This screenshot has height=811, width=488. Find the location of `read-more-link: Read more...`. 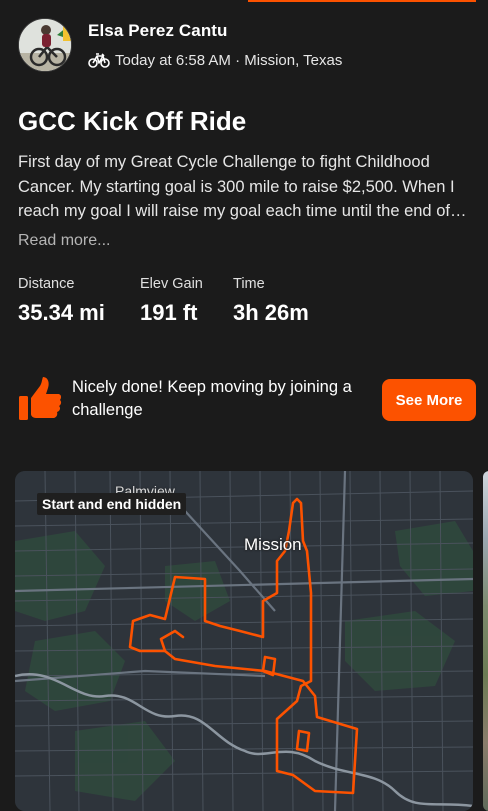

read-more-link: Read more... is located at coordinates (64, 241).